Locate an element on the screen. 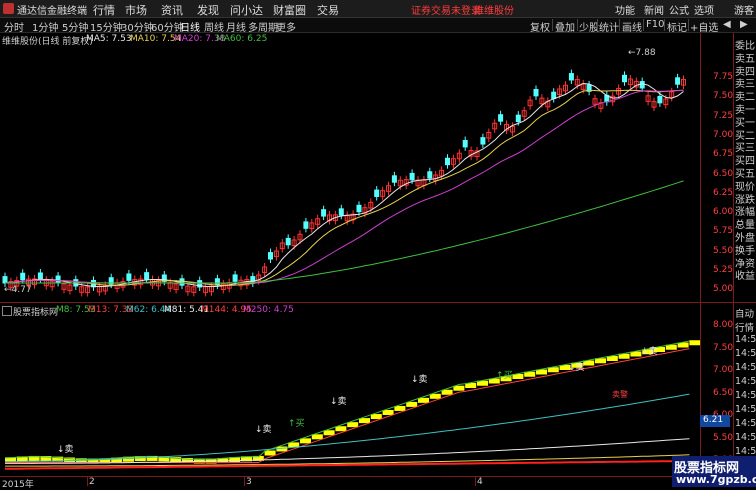 Image resolution: width=756 pixels, height=490 pixels. price-tick-label: 7.00 is located at coordinates (723, 134).